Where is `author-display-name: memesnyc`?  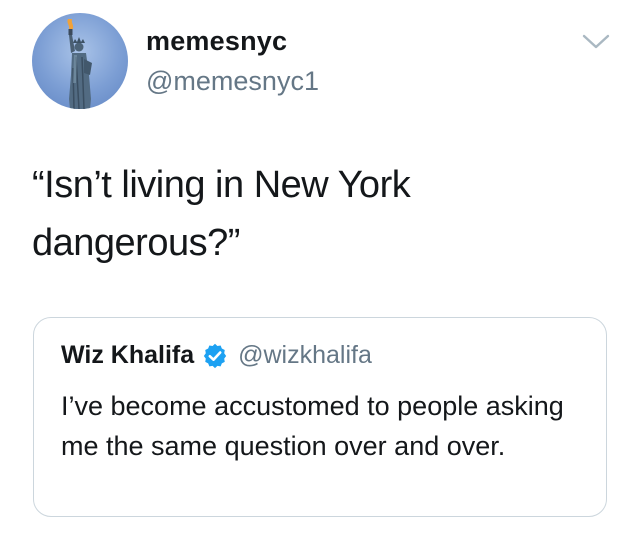
author-display-name: memesnyc is located at coordinates (216, 41).